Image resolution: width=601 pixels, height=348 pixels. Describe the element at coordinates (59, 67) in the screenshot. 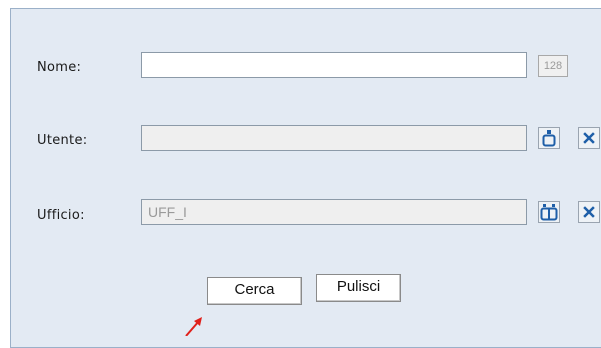

I see `nome-label: Nome:` at that location.